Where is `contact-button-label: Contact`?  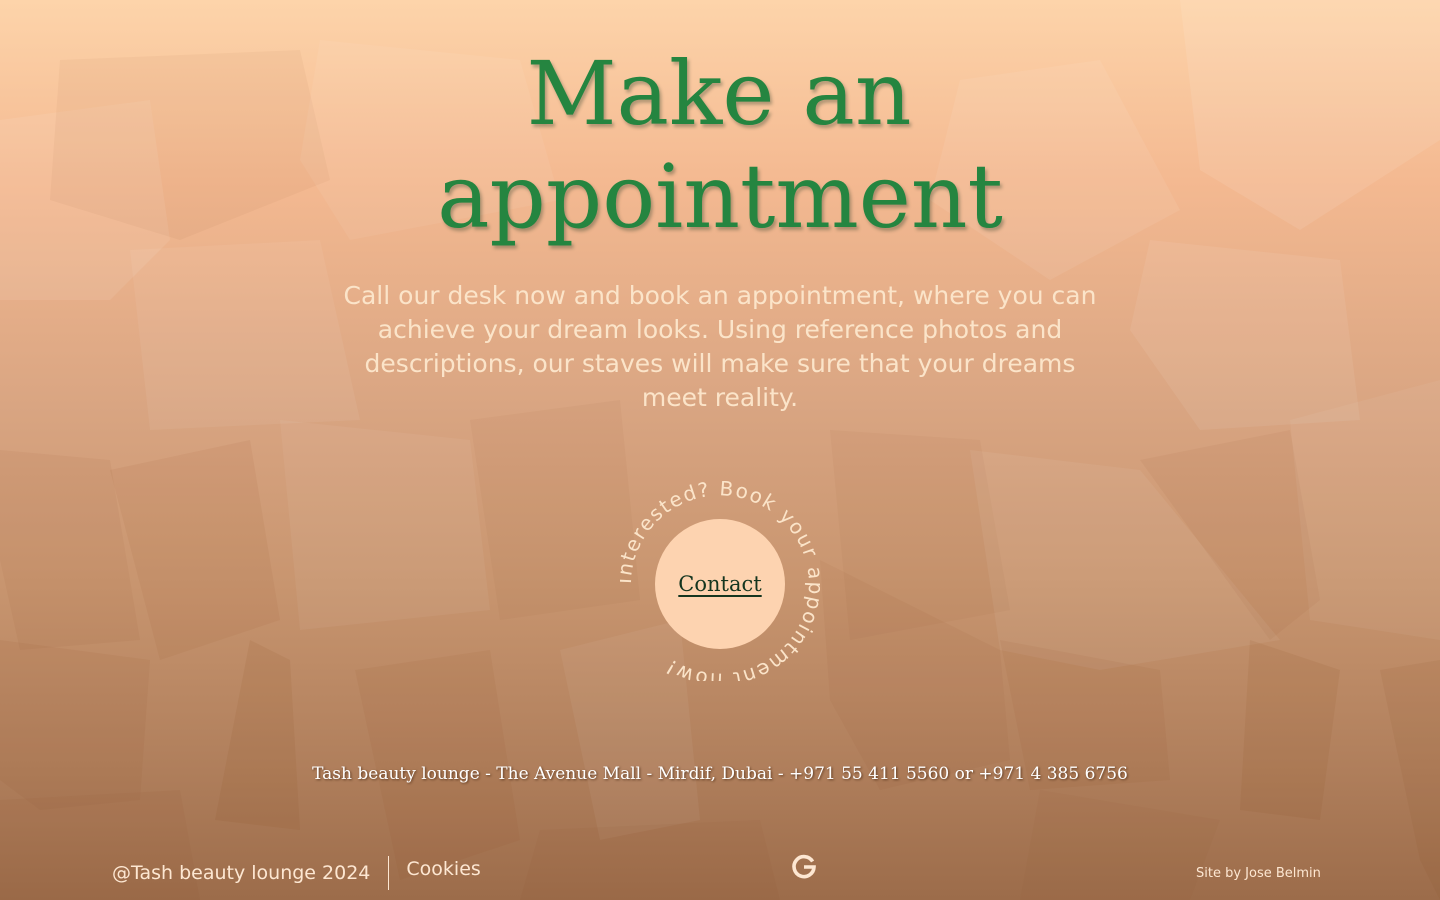 contact-button-label: Contact is located at coordinates (720, 584).